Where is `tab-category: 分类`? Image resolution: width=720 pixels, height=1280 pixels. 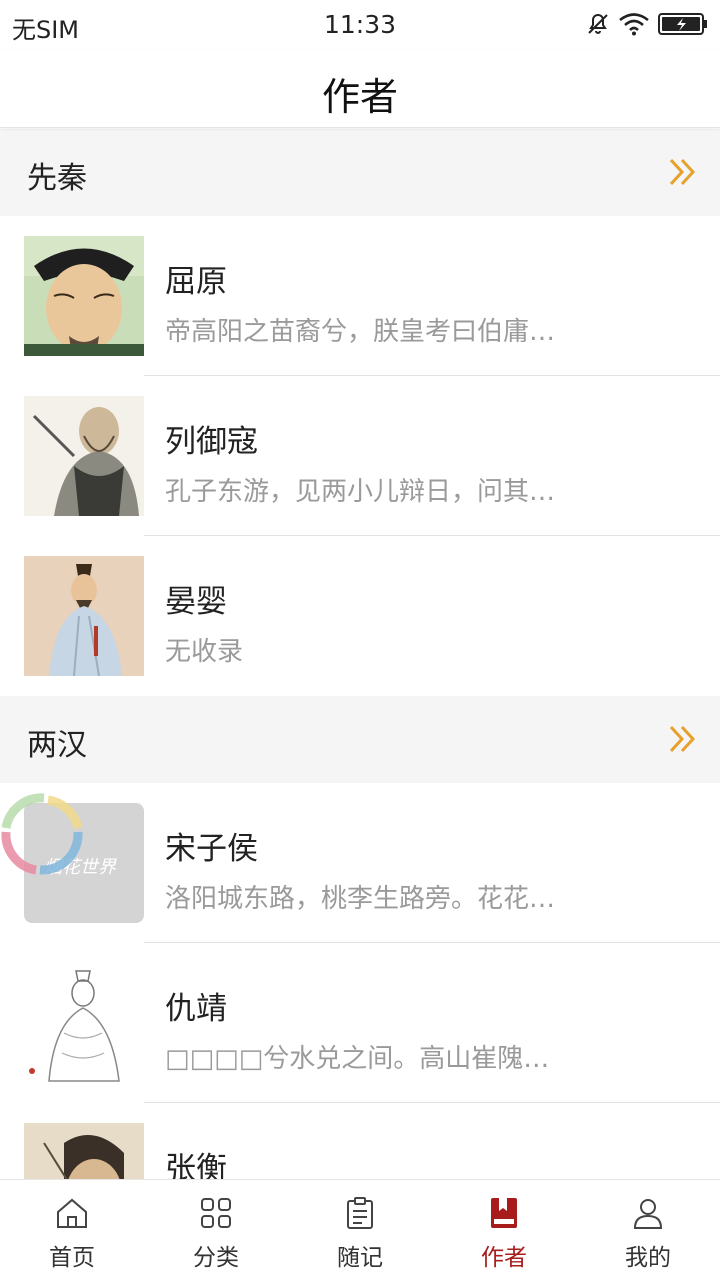
tab-category: 分类 is located at coordinates (216, 1230).